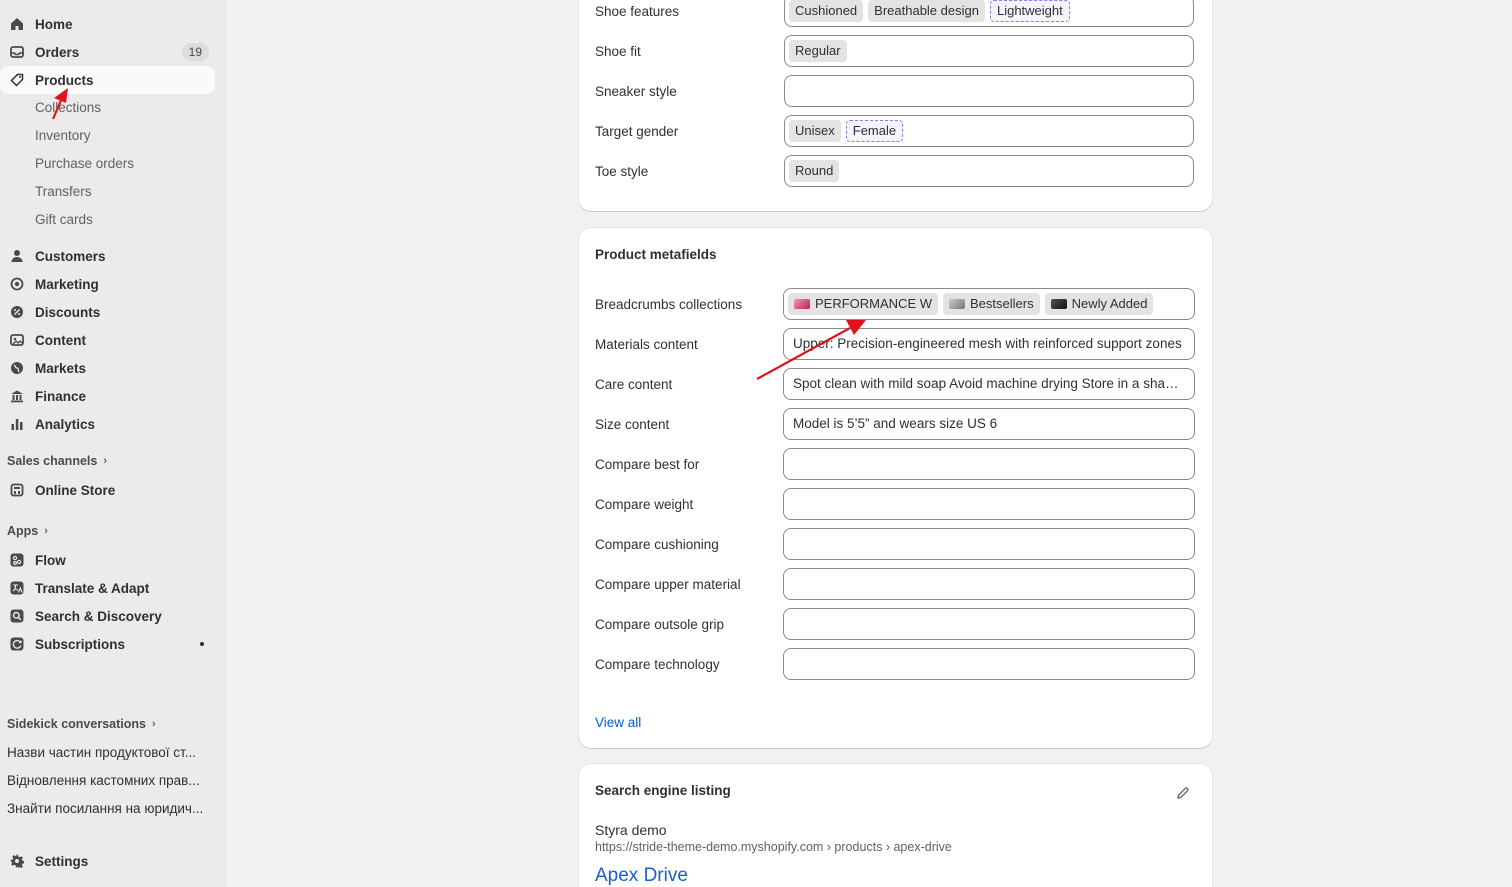  Describe the element at coordinates (17, 312) in the screenshot. I see `discount-icon` at that location.